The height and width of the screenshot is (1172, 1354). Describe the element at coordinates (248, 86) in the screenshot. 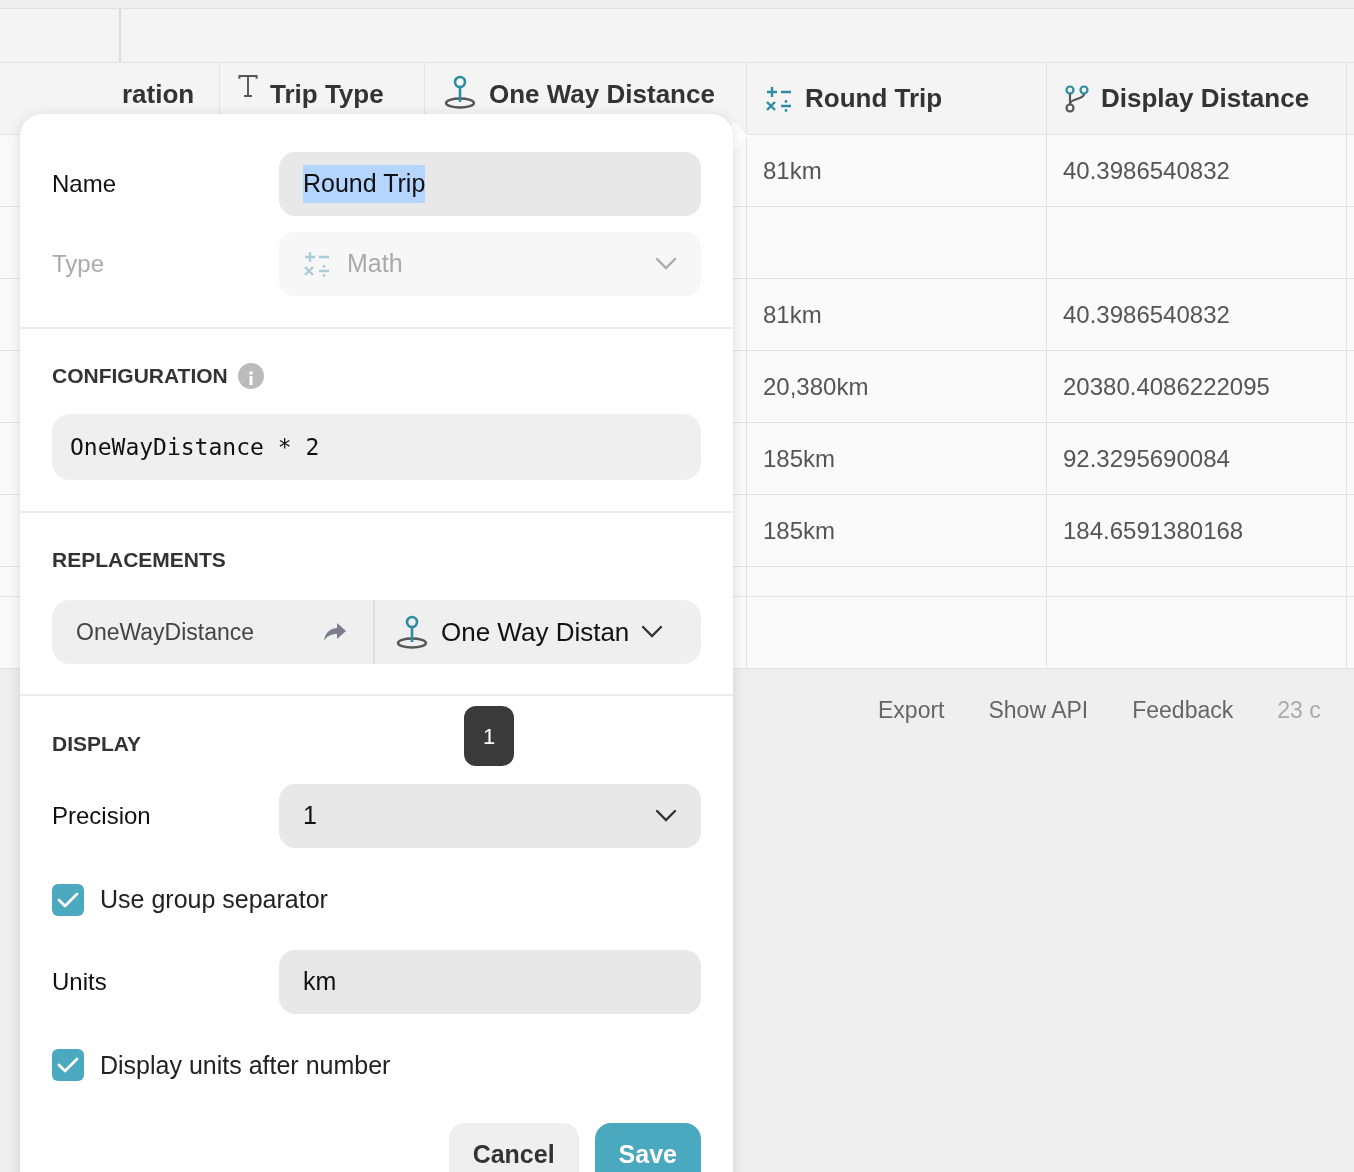

I see `text-icon` at that location.